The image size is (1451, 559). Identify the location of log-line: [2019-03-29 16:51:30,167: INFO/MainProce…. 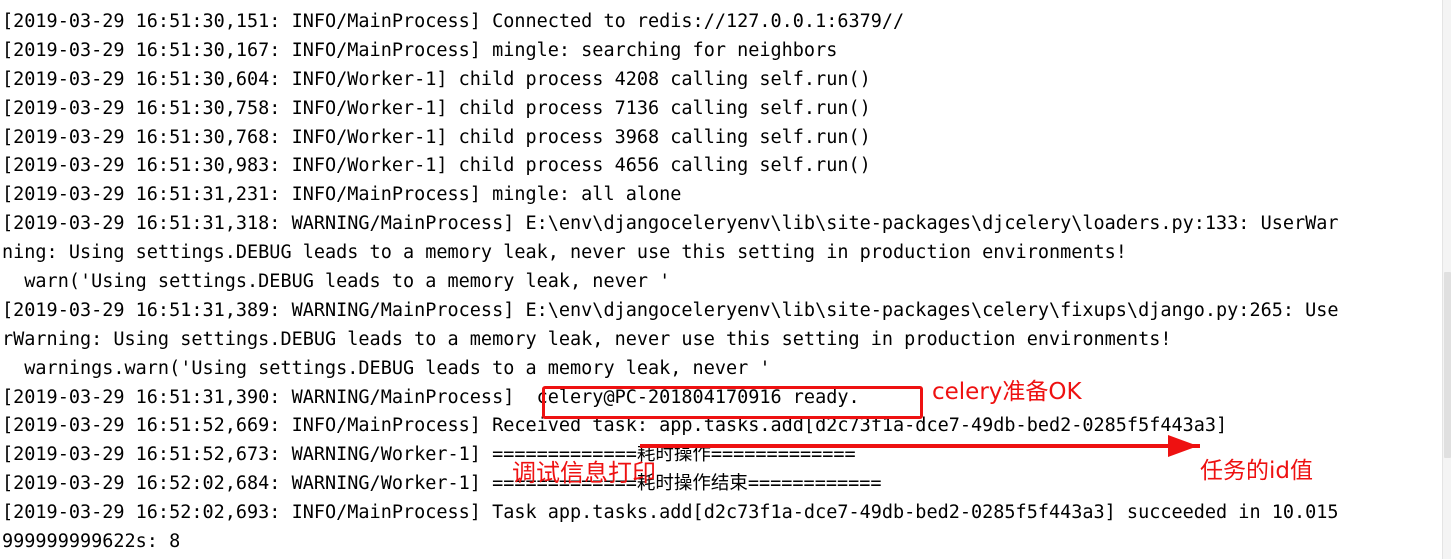
(420, 50).